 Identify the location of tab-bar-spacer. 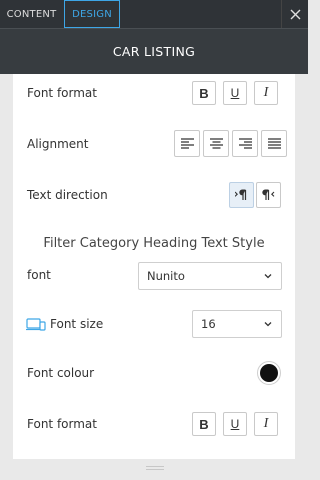
(200, 14).